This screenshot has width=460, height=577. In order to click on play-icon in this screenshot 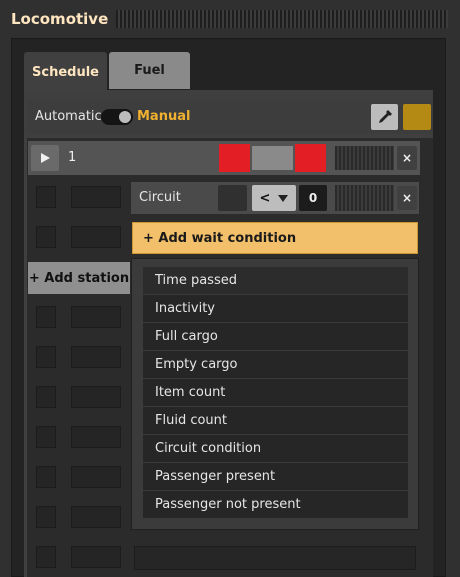, I will do `click(45, 158)`.